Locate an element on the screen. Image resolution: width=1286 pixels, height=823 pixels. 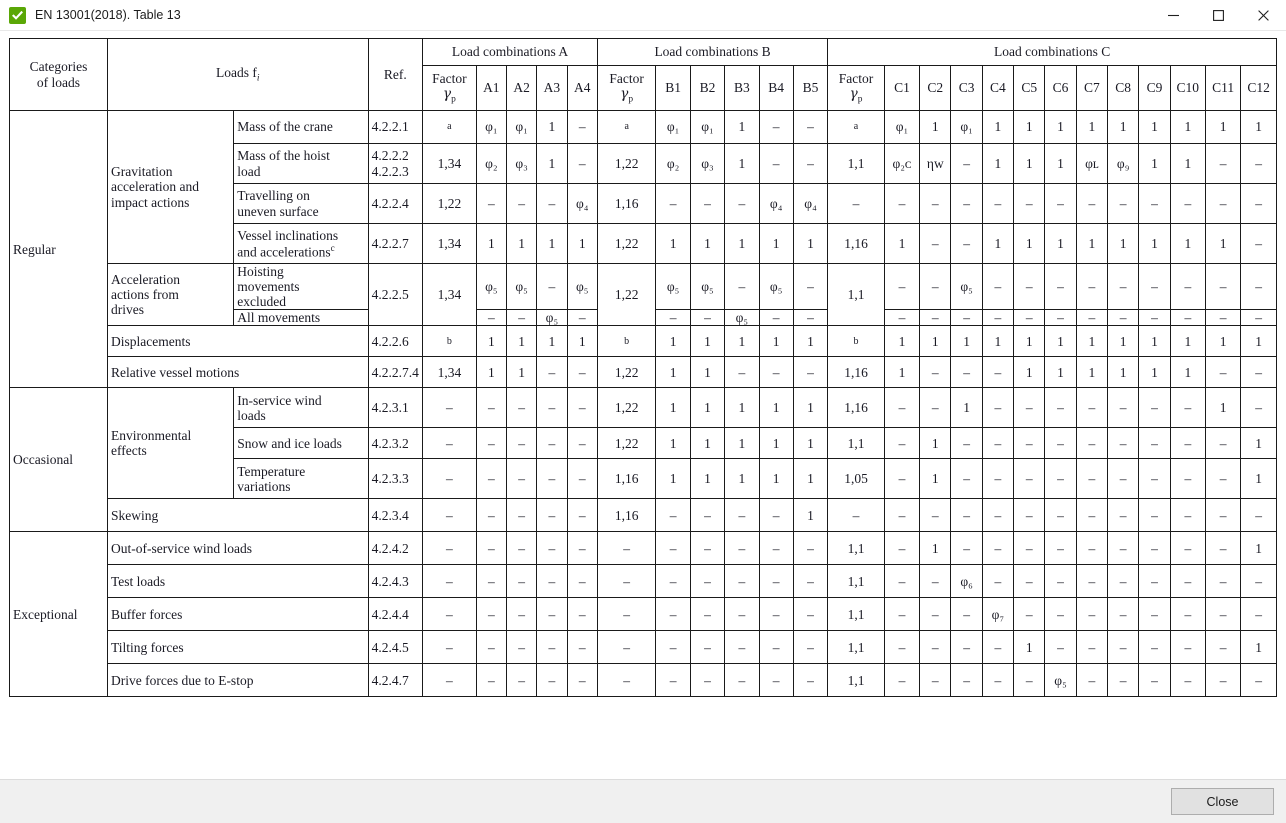
th-col-c7: C7 is located at coordinates (1092, 88).